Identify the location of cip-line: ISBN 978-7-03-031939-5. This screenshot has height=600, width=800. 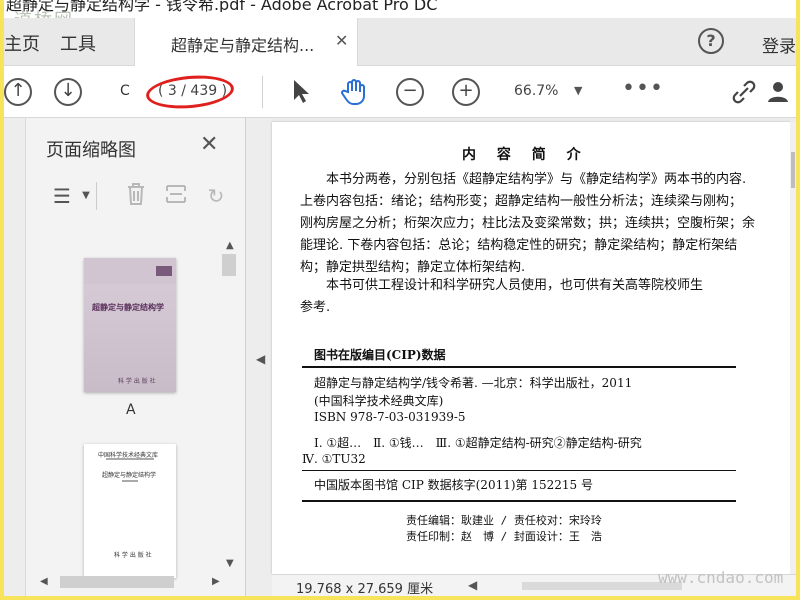
(390, 417).